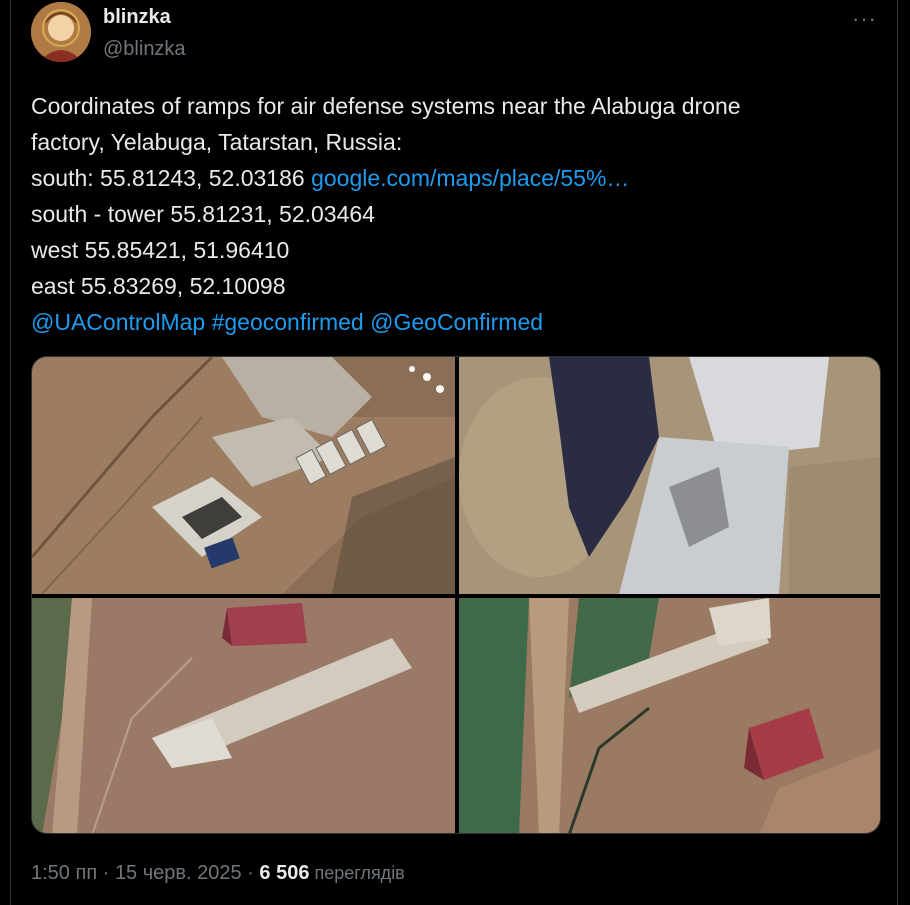 The width and height of the screenshot is (910, 905). What do you see at coordinates (137, 17) in the screenshot?
I see `author-name: blinzka` at bounding box center [137, 17].